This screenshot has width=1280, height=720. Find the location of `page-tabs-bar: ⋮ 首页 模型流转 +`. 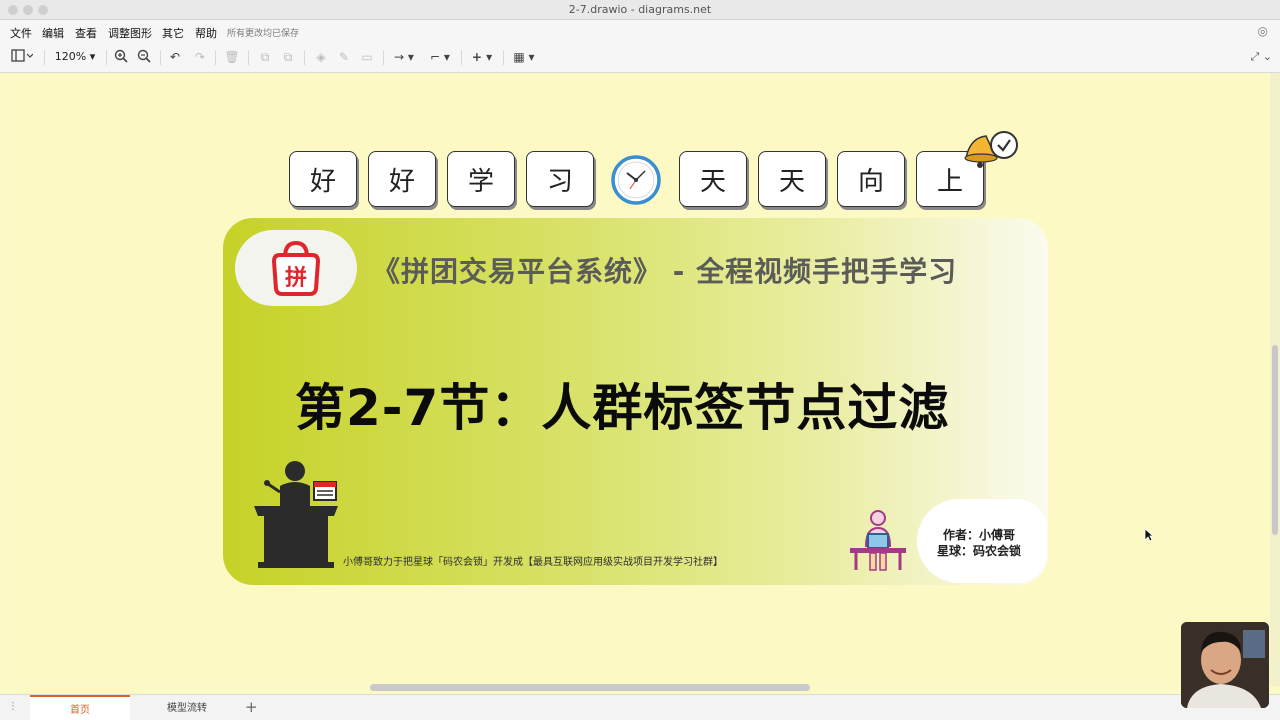

page-tabs-bar: ⋮ 首页 模型流转 + is located at coordinates (640, 707).